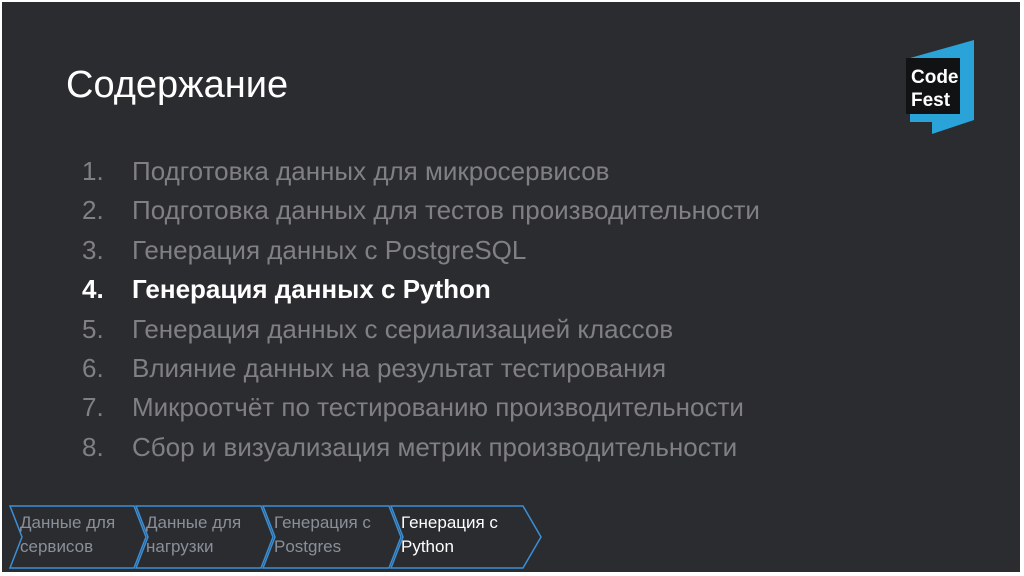 Image resolution: width=1024 pixels, height=576 pixels. I want to click on agenda-item-active: 4. Генерация данных с Python, so click(421, 289).